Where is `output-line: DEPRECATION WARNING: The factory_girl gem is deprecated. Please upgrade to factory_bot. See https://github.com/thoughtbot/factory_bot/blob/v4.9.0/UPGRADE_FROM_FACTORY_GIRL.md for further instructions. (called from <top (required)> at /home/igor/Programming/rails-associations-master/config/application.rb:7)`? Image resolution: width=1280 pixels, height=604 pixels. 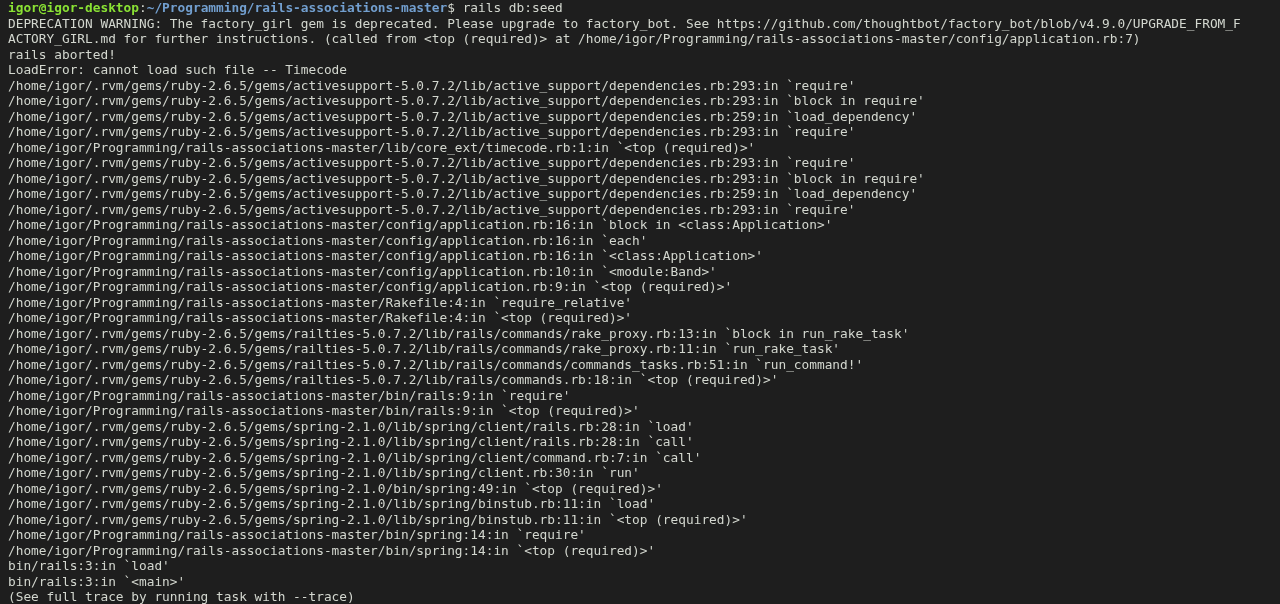
output-line: DEPRECATION WARNING: The factory_girl gem is deprecated. Please upgrade to factory_bot. See https://github.com/thoughtbot/factory_bot/blob/v4.9.0/UPGRADE_FROM_FACTORY_GIRL.md for further instructions. (called from <top (required)> at /home/igor/Programming/rails-associations-master/config/application.rb:7) is located at coordinates (624, 30).